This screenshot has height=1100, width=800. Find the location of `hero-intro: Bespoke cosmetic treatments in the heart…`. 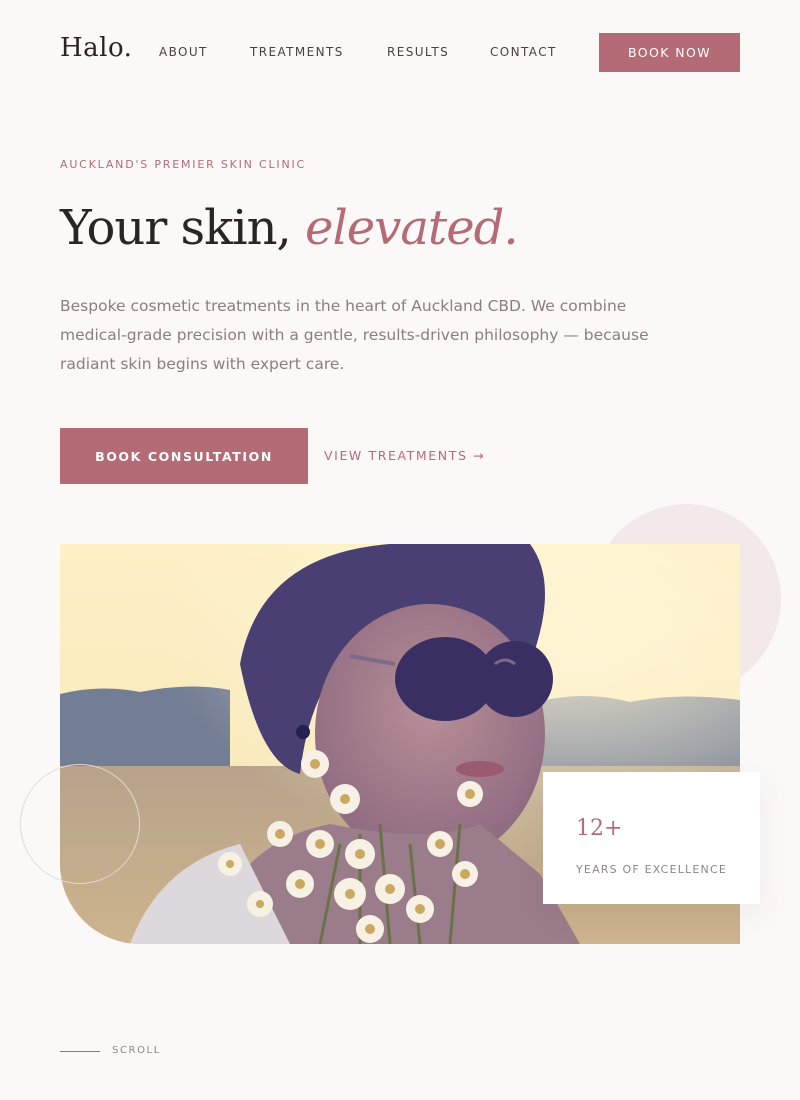

hero-intro: Bespoke cosmetic treatments in the heart… is located at coordinates (354, 335).